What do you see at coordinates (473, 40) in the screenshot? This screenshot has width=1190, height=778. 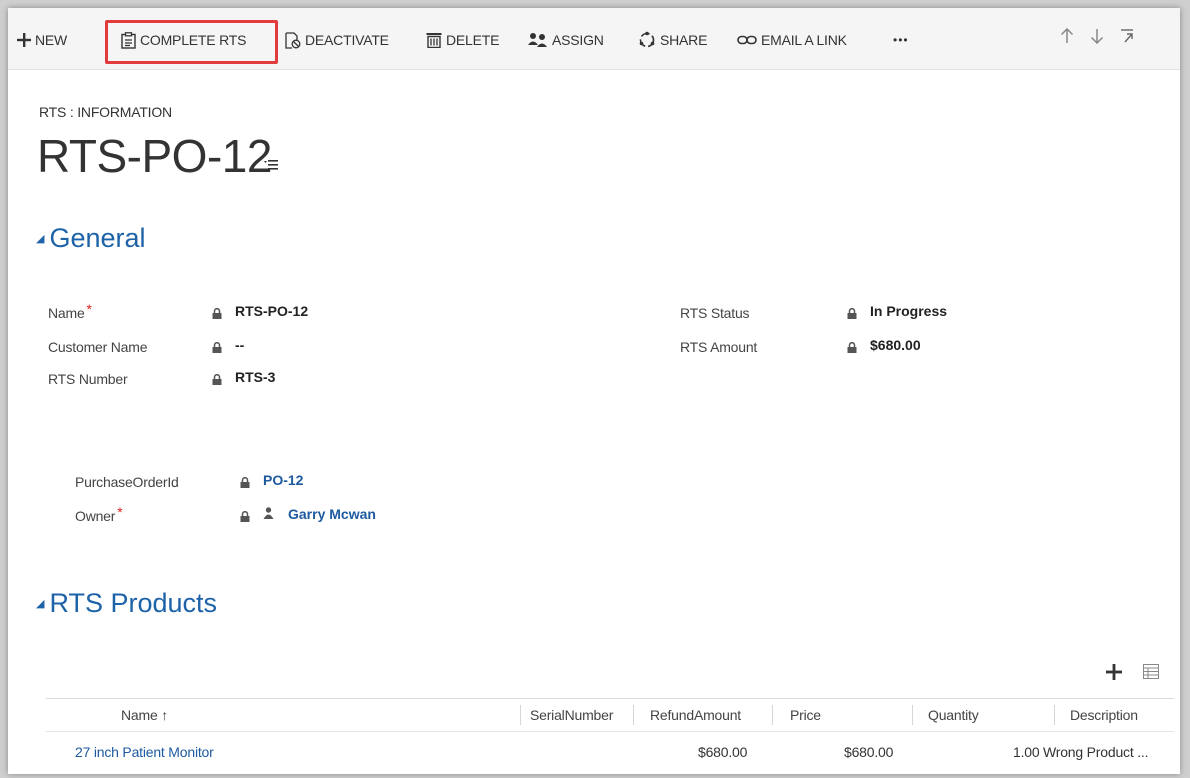 I see `delete-label: DELETE` at bounding box center [473, 40].